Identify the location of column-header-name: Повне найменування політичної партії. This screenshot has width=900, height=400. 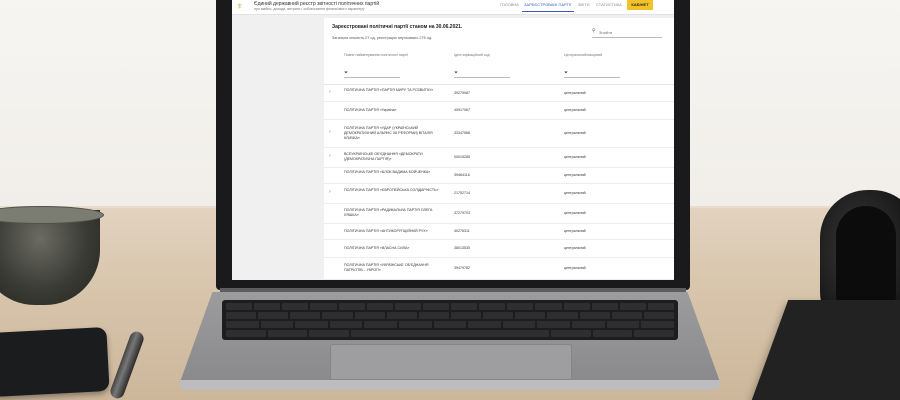
(376, 55).